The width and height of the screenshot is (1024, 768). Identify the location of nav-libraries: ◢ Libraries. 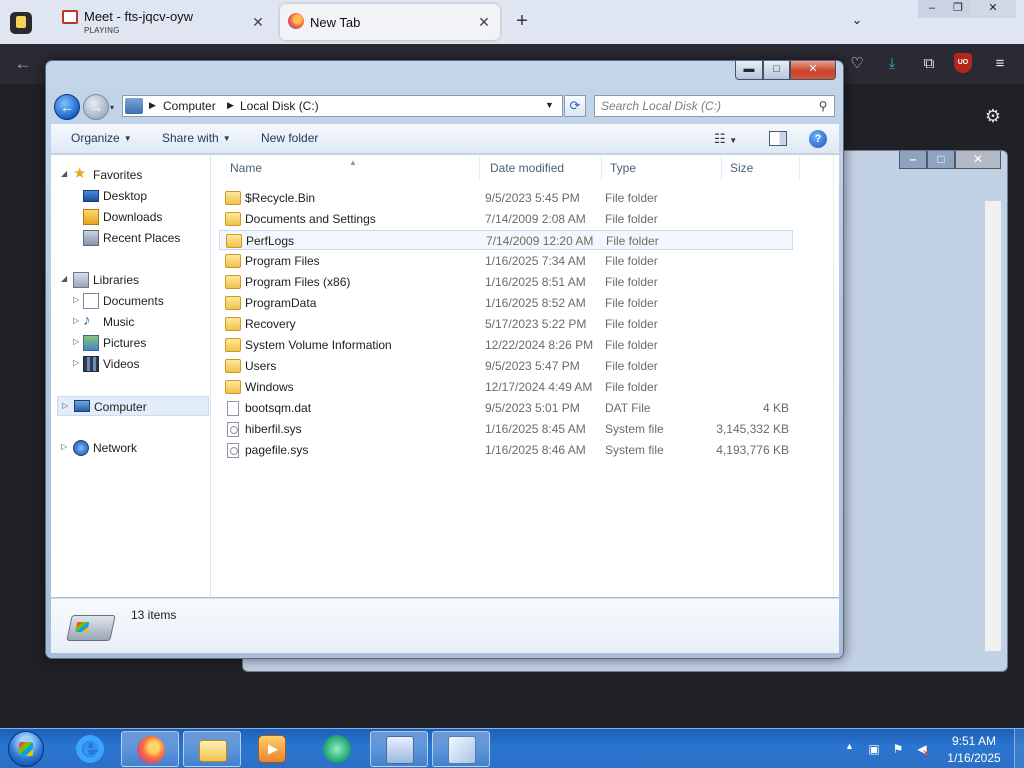
(130, 280).